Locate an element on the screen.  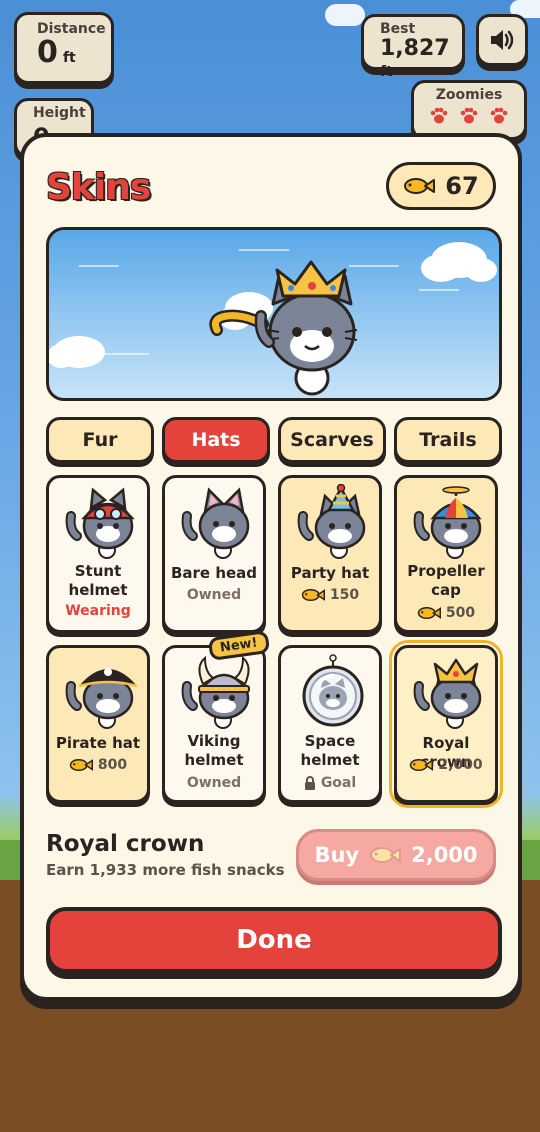
hat-card-bare-head: Bare head Owned is located at coordinates (214, 554).